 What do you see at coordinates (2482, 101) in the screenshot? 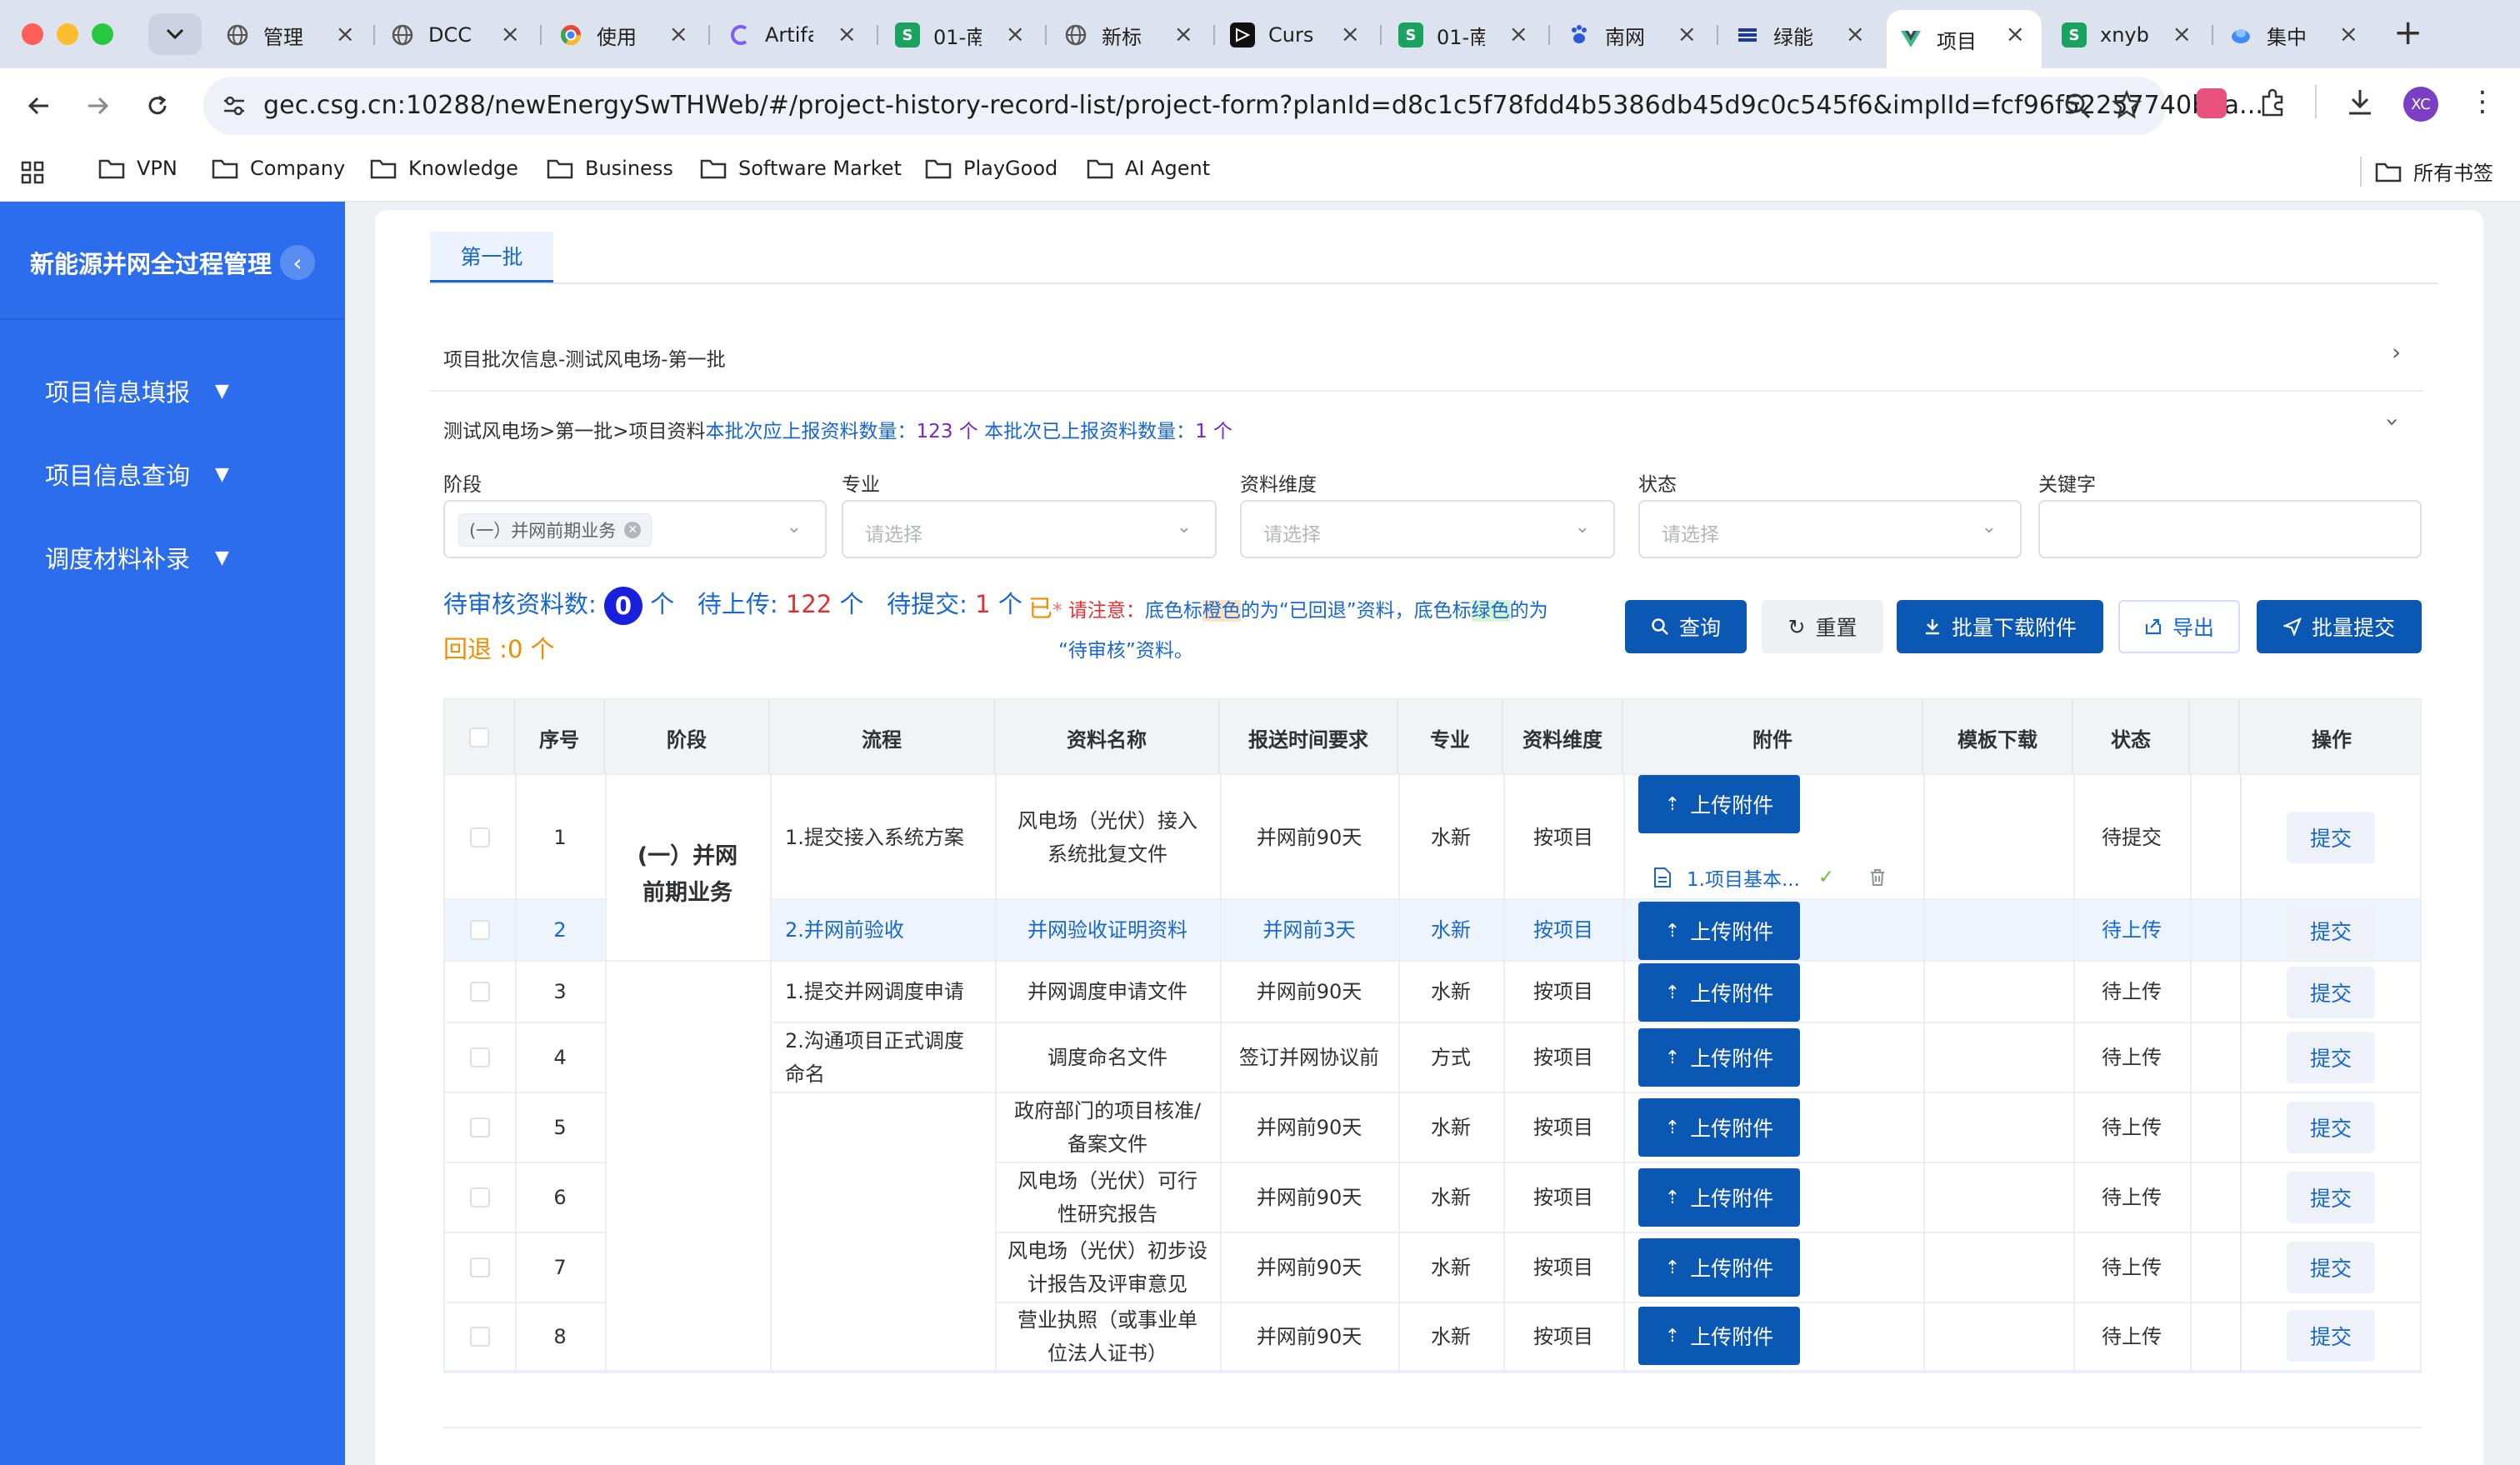
I see `browser-menu-icon: ⋮` at bounding box center [2482, 101].